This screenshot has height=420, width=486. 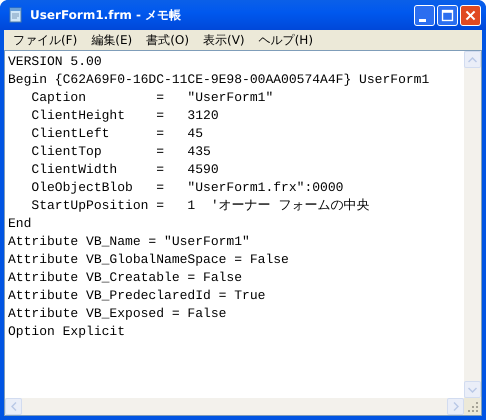 What do you see at coordinates (55, 62) in the screenshot?
I see `code-line: VERSION 5.00` at bounding box center [55, 62].